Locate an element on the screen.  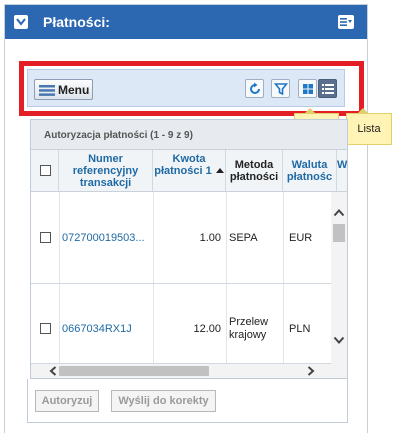
list-icon is located at coordinates (328, 89).